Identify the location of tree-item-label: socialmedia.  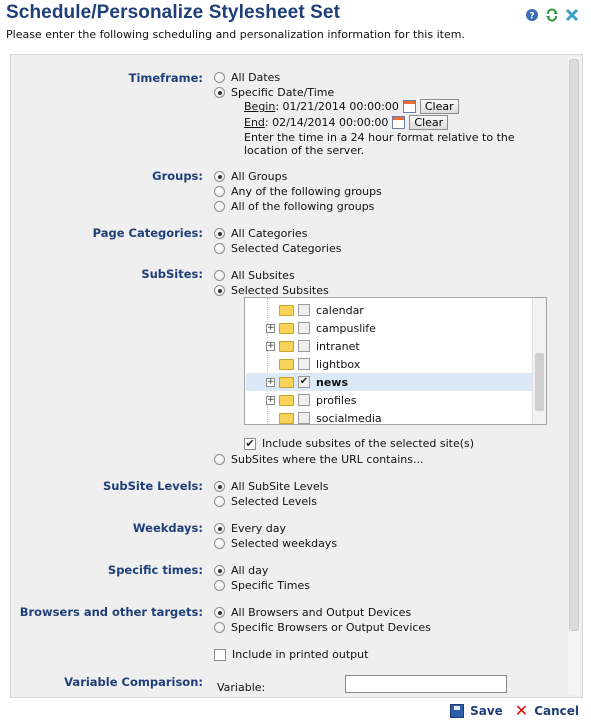
(349, 418).